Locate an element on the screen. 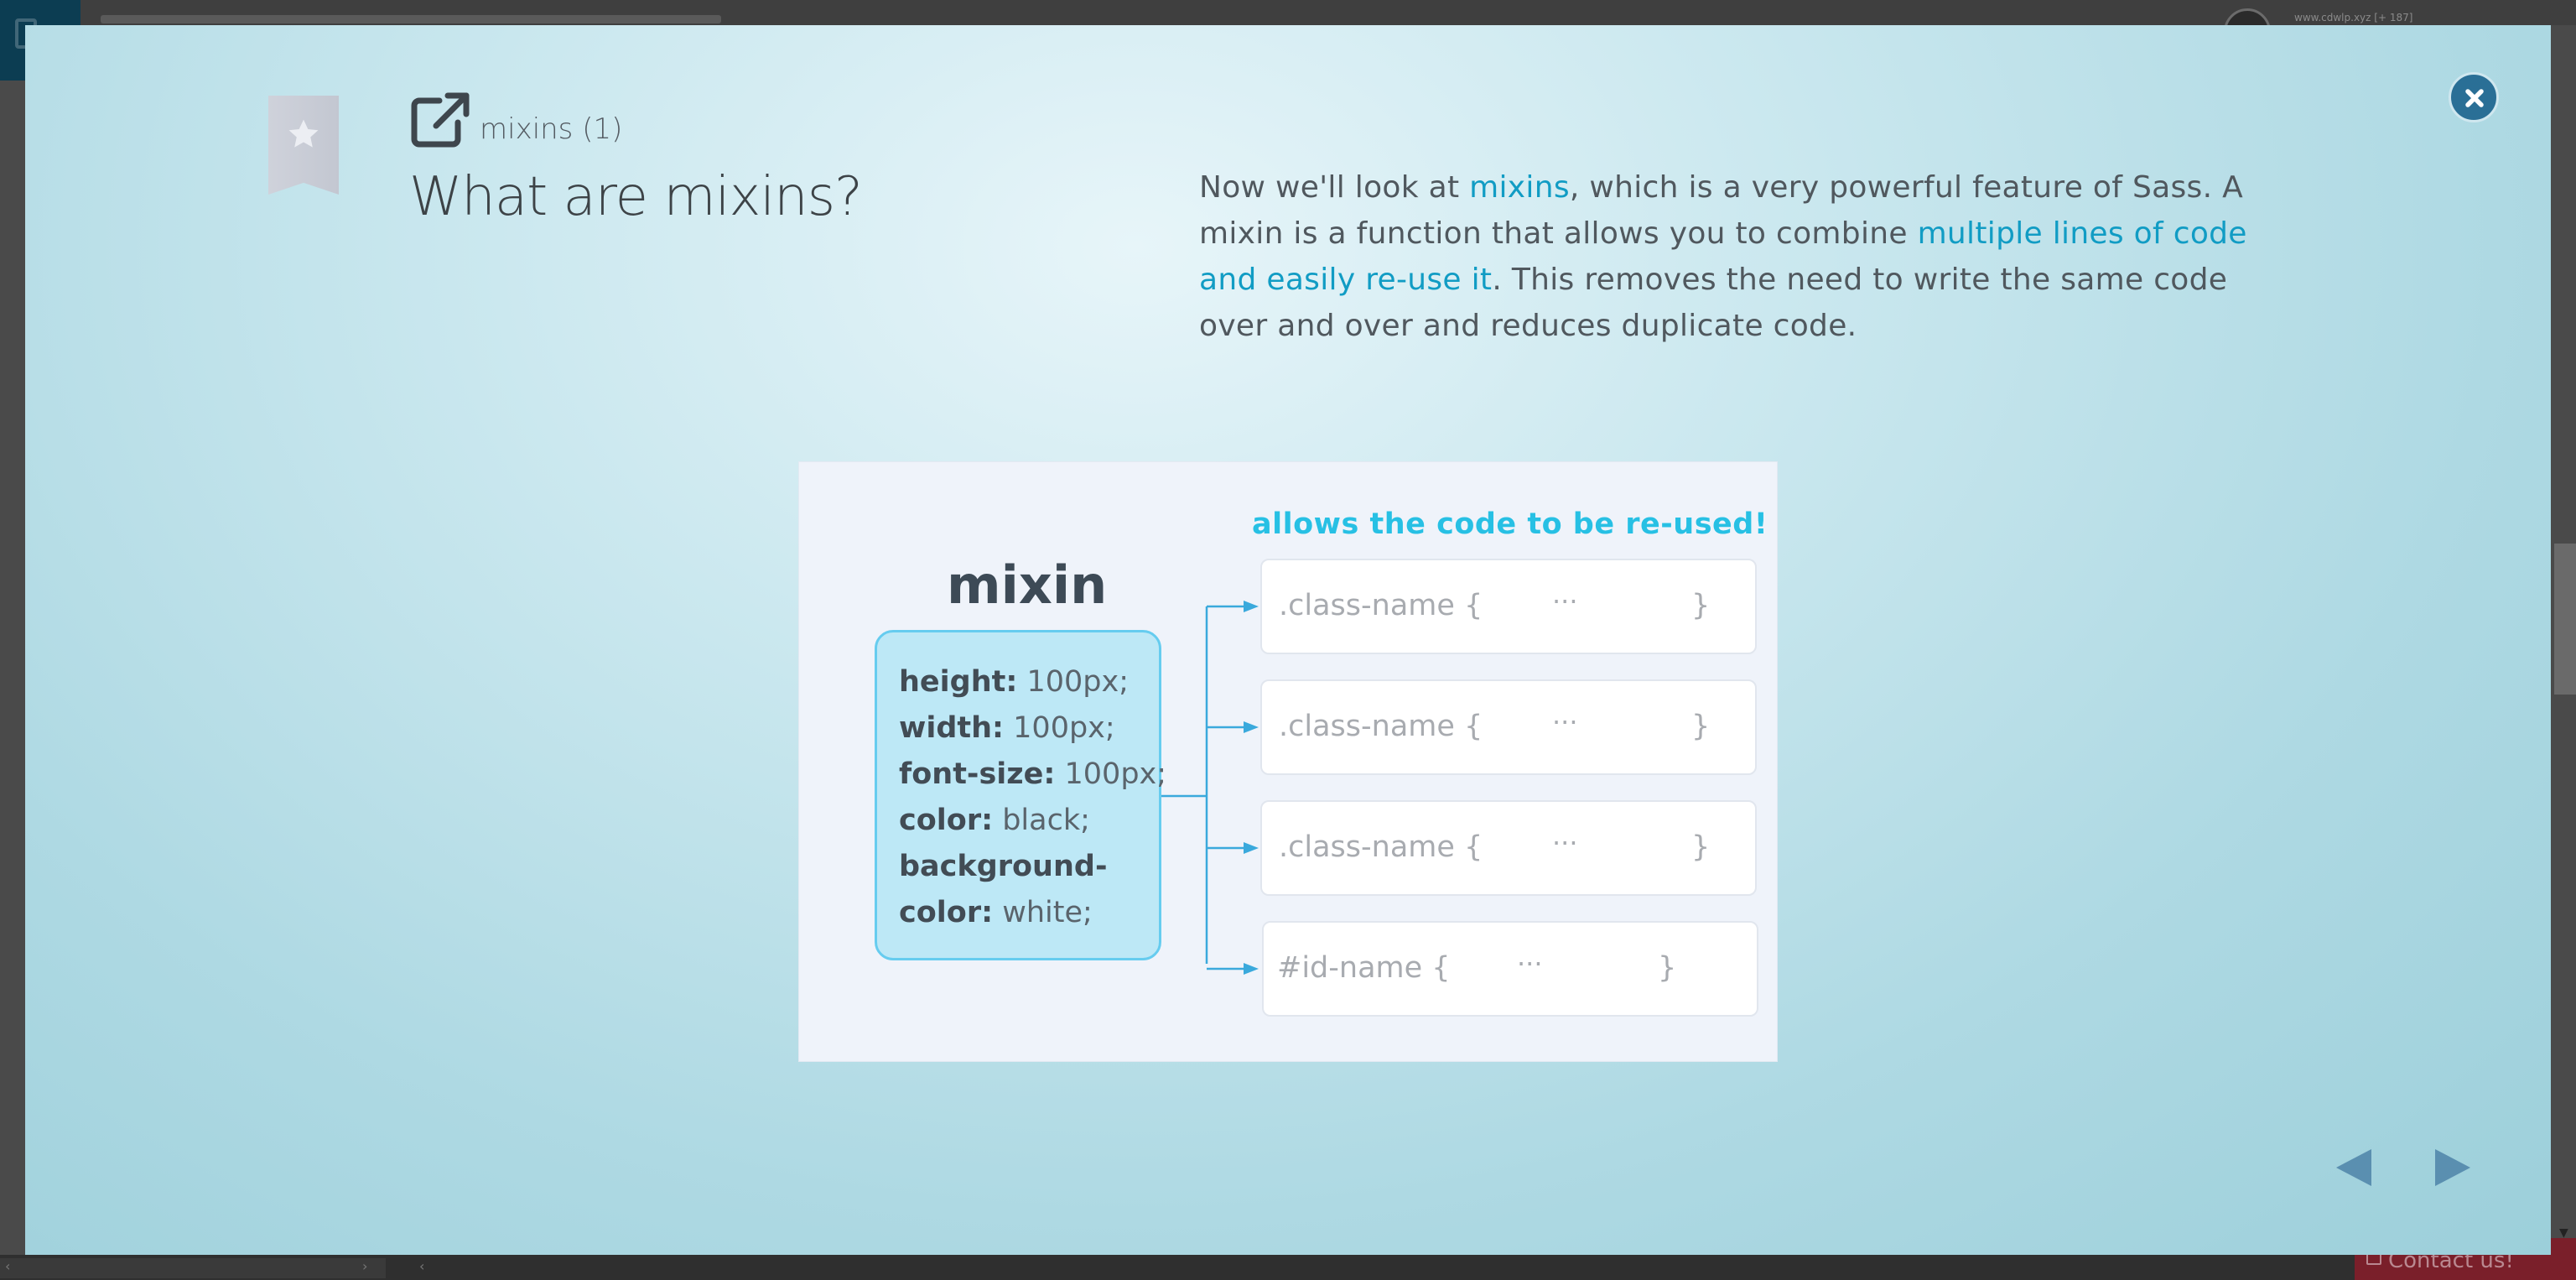 This screenshot has width=2576, height=1280. page-scrollbar-thumb is located at coordinates (2565, 619).